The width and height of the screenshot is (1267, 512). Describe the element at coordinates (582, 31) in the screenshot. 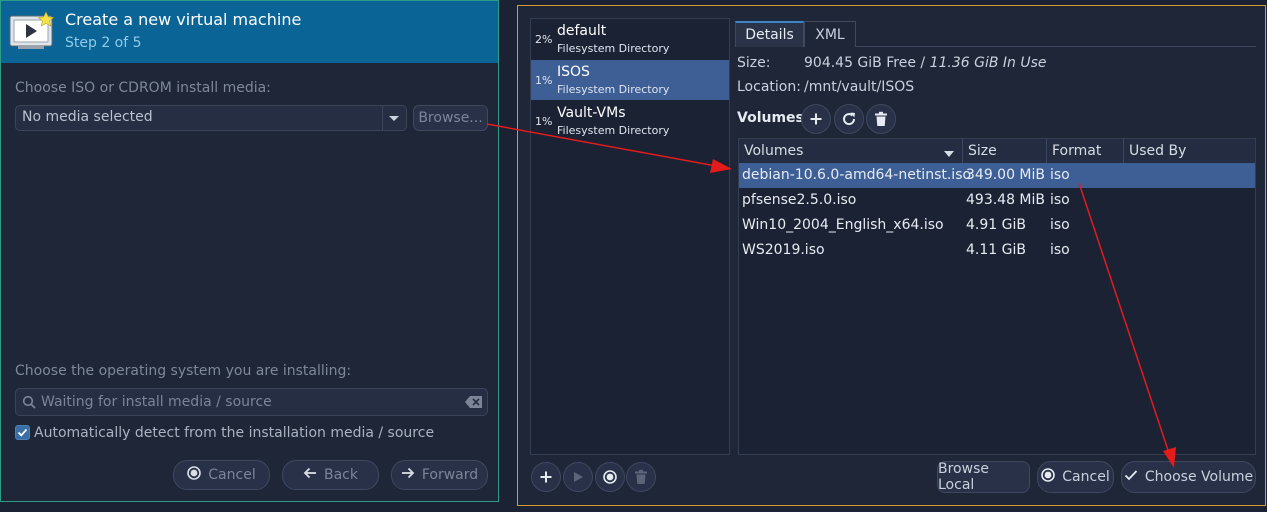

I see `pool-name: default` at that location.